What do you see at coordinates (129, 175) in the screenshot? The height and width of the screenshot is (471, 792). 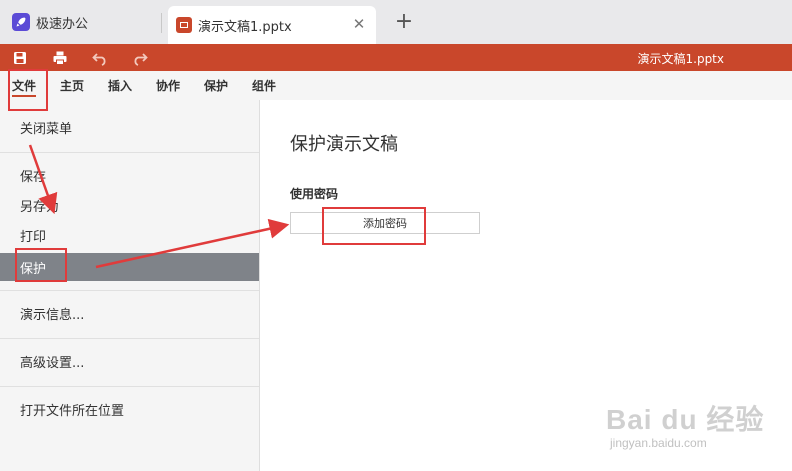 I see `sidebar-item-save: 保存` at bounding box center [129, 175].